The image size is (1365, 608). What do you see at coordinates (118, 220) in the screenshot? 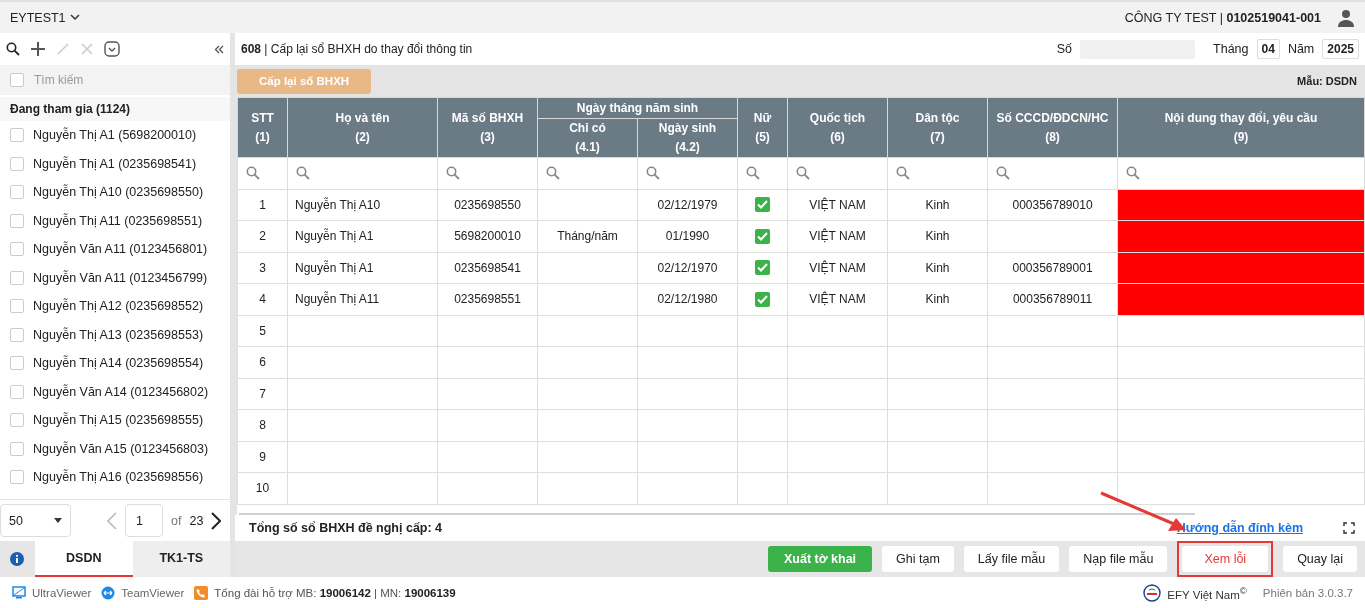
I see `employee-item: Nguyễn Thị A11 (0235698551)` at bounding box center [118, 220].